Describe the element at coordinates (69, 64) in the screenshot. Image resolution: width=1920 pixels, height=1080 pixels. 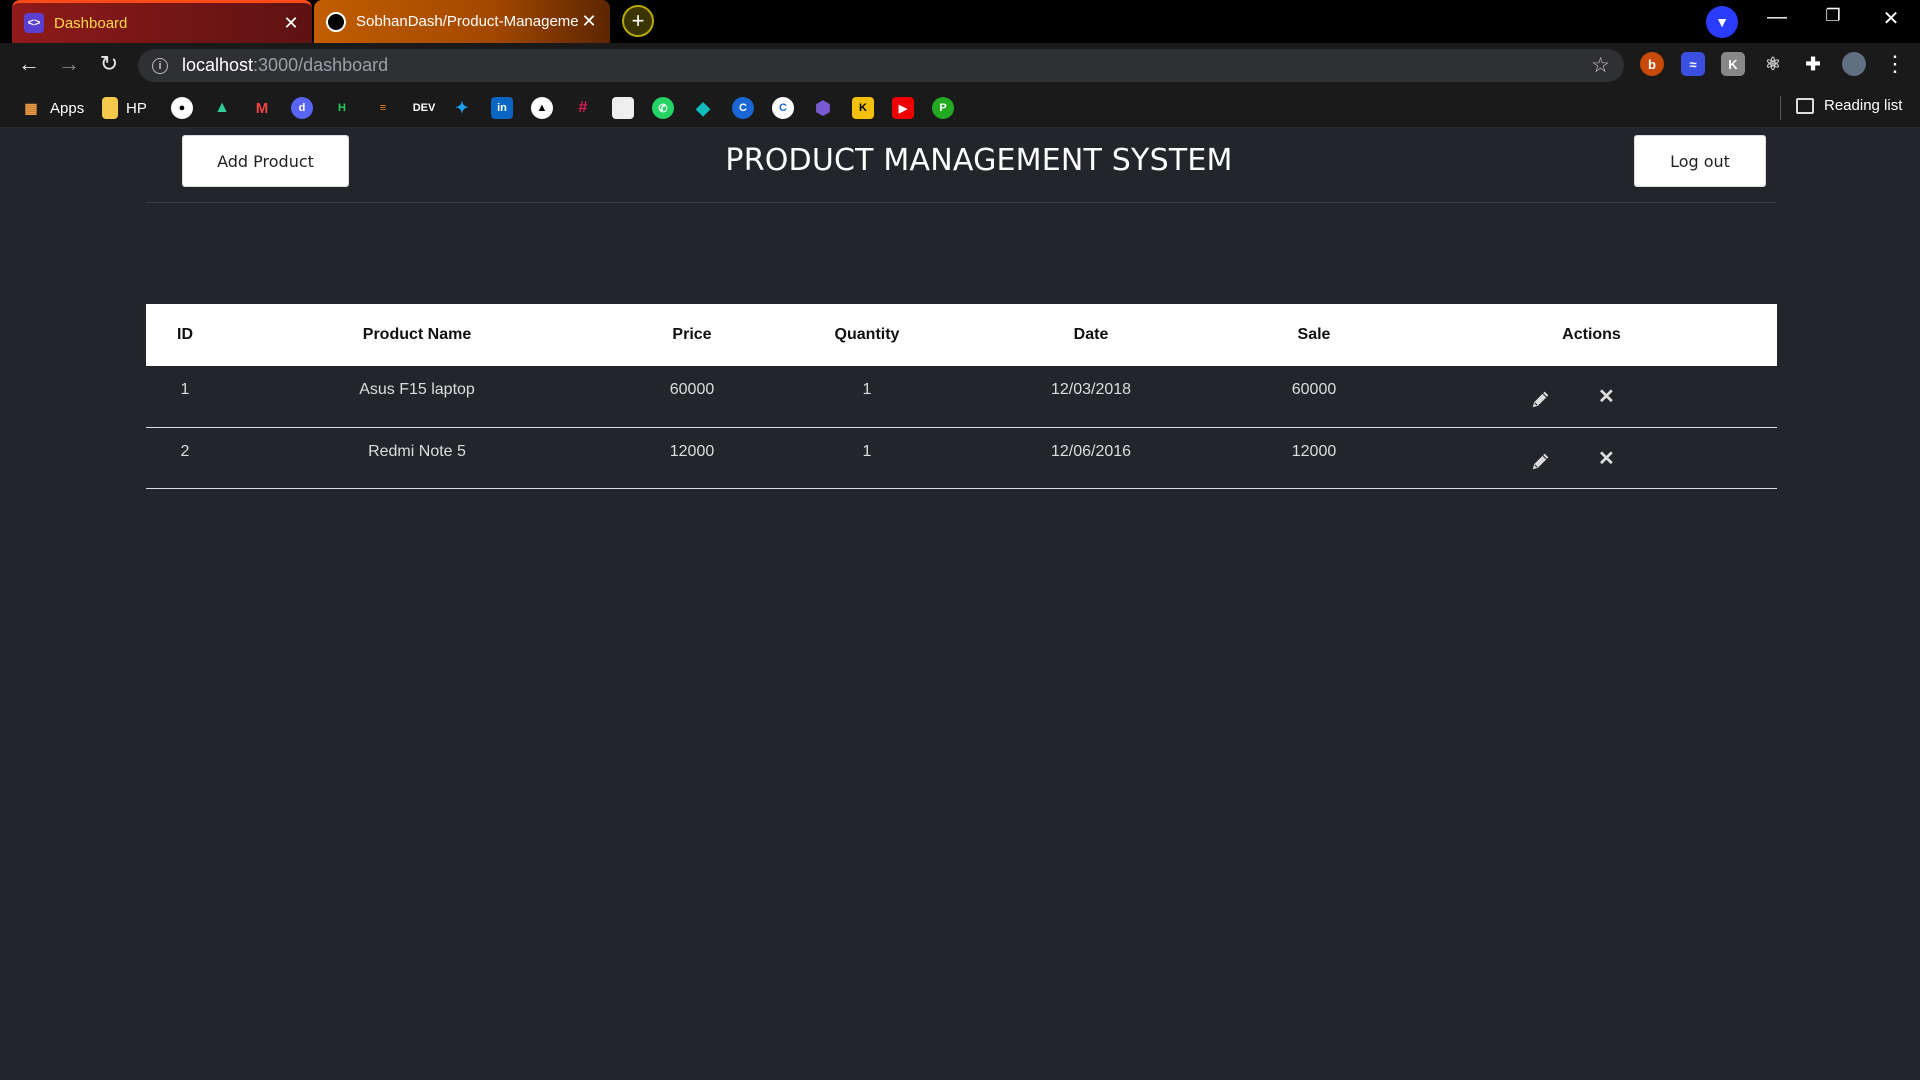
I see `forward-icon: →` at that location.